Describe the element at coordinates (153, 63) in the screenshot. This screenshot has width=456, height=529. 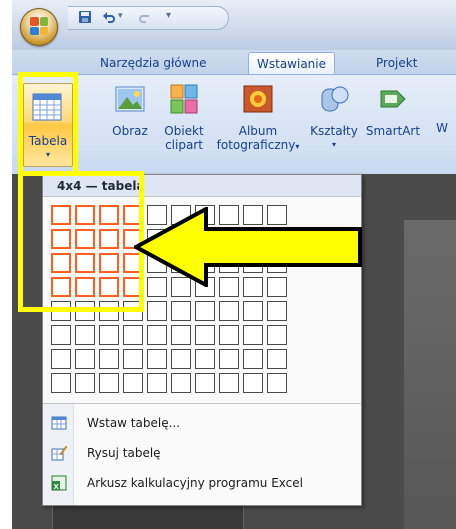
I see `tab-narzedzia-glowne: Narzędzia główne` at that location.